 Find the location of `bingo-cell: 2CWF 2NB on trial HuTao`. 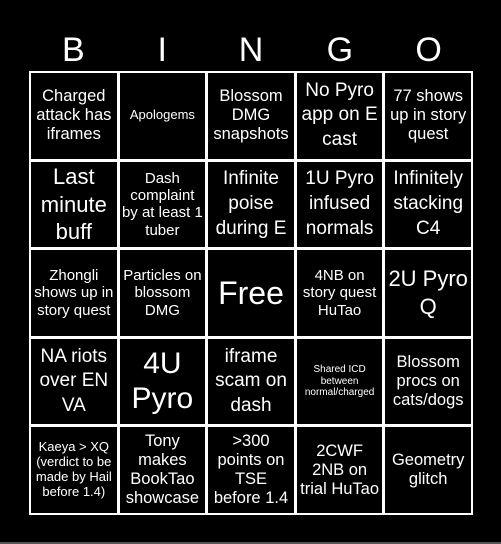

bingo-cell: 2CWF 2NB on trial HuTao is located at coordinates (339, 470).